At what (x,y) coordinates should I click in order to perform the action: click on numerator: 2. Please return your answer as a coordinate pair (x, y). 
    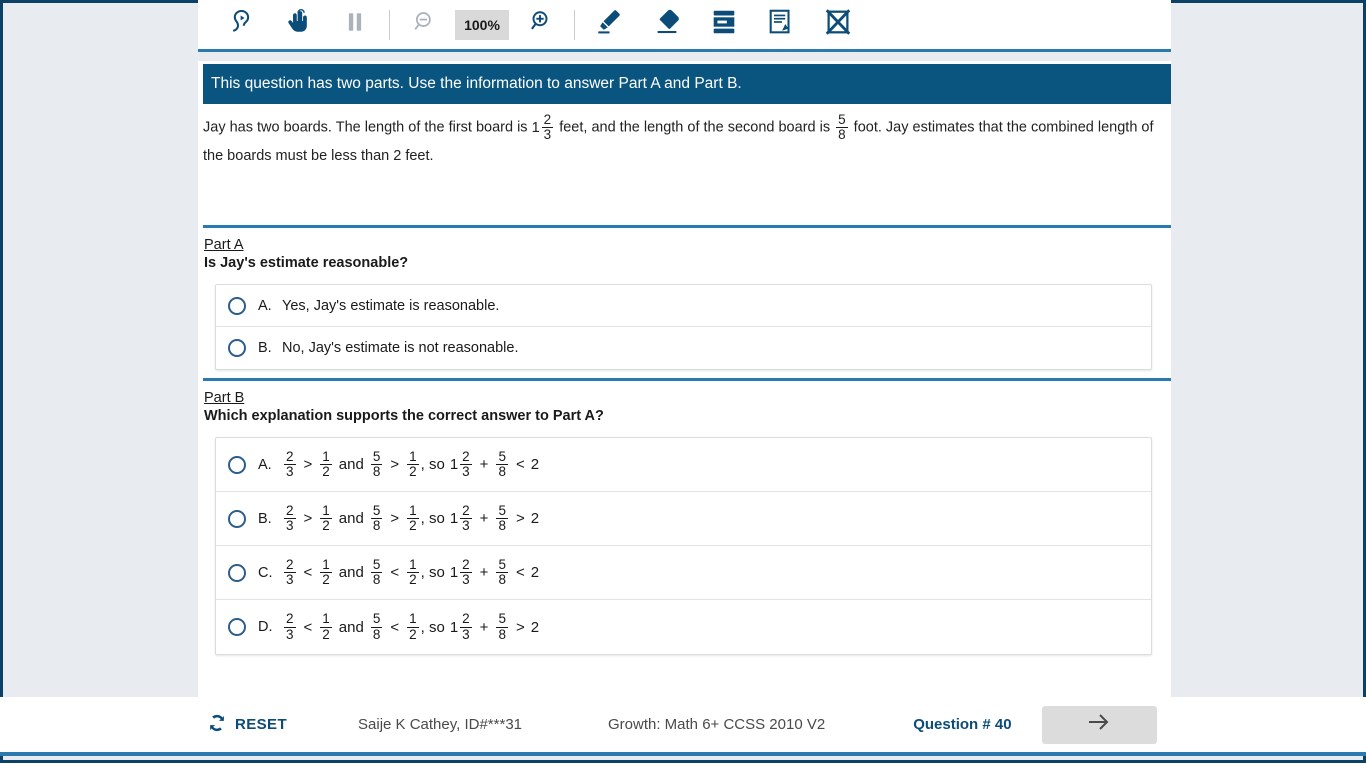
    Looking at the image, I should click on (547, 119).